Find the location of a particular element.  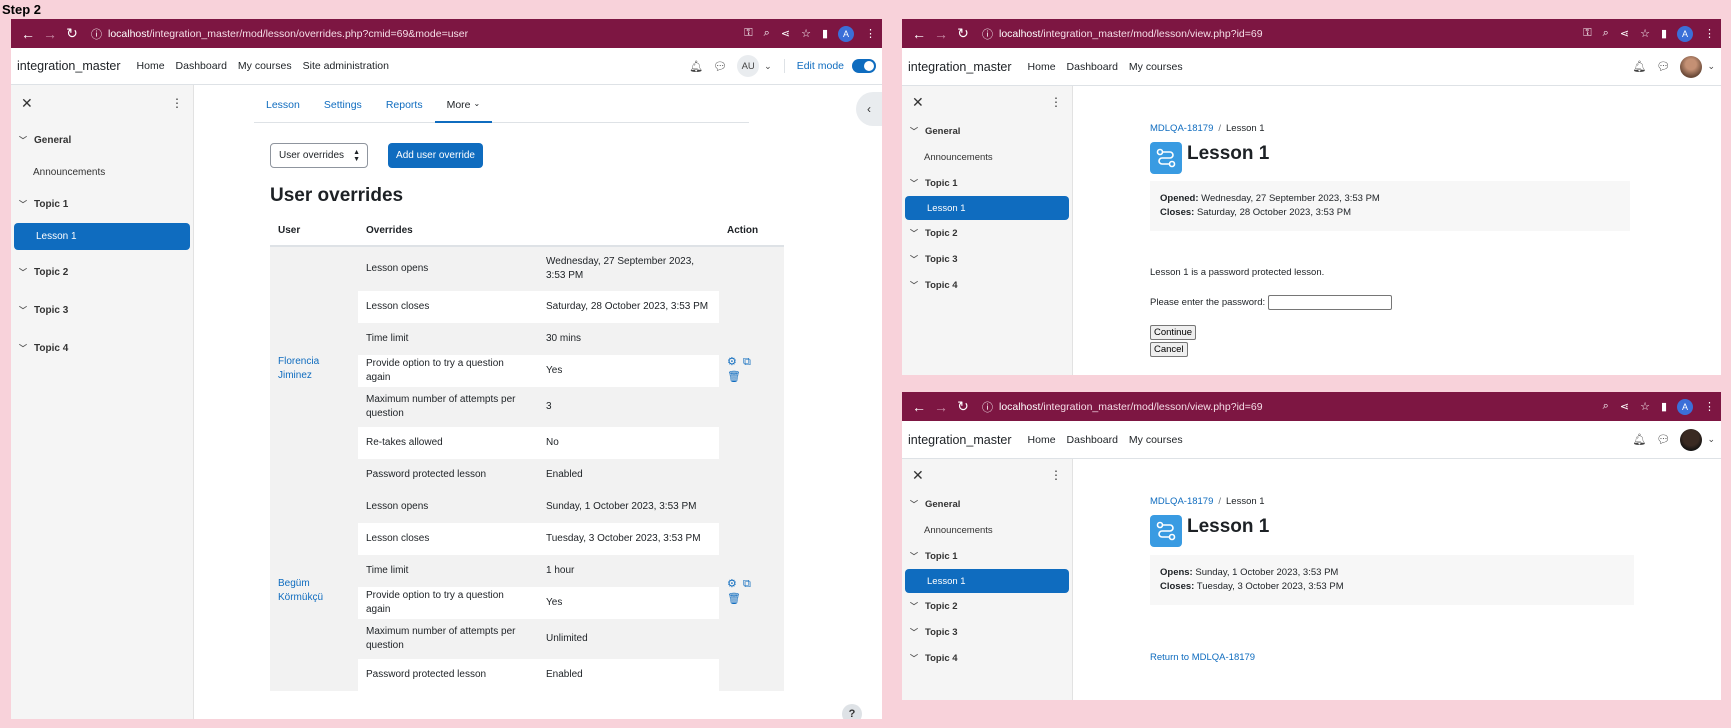

tab-reports: Reports is located at coordinates (404, 109).